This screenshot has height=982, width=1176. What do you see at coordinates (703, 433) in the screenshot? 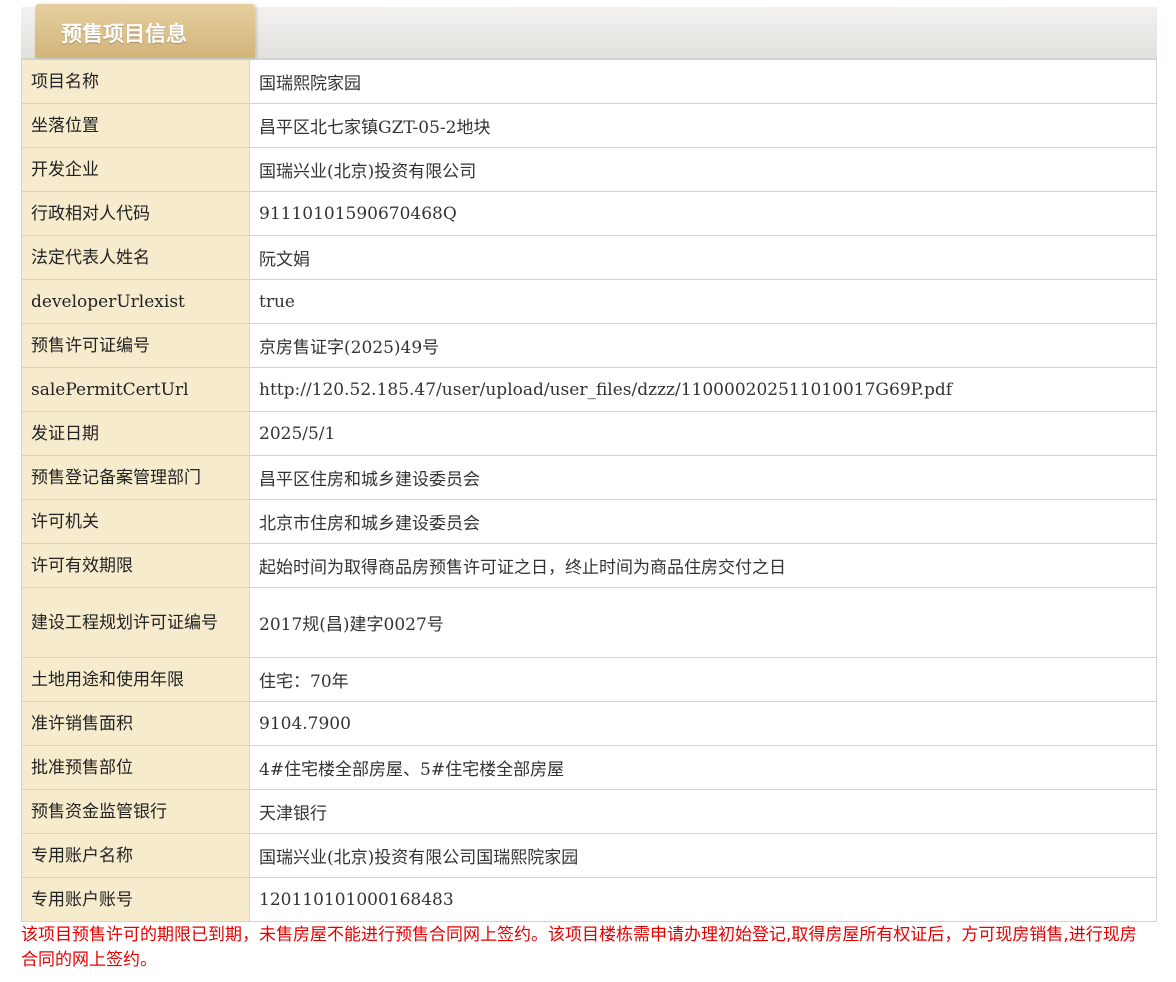
I see `row-value: 2025/5/1` at bounding box center [703, 433].